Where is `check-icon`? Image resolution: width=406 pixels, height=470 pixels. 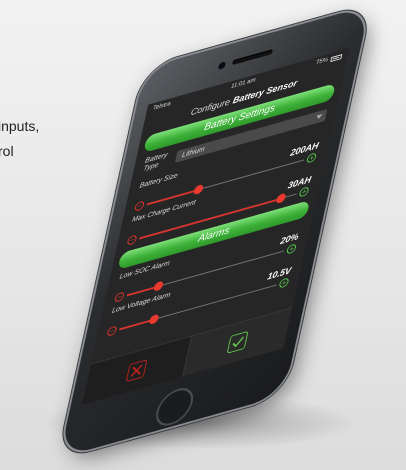 check-icon is located at coordinates (237, 342).